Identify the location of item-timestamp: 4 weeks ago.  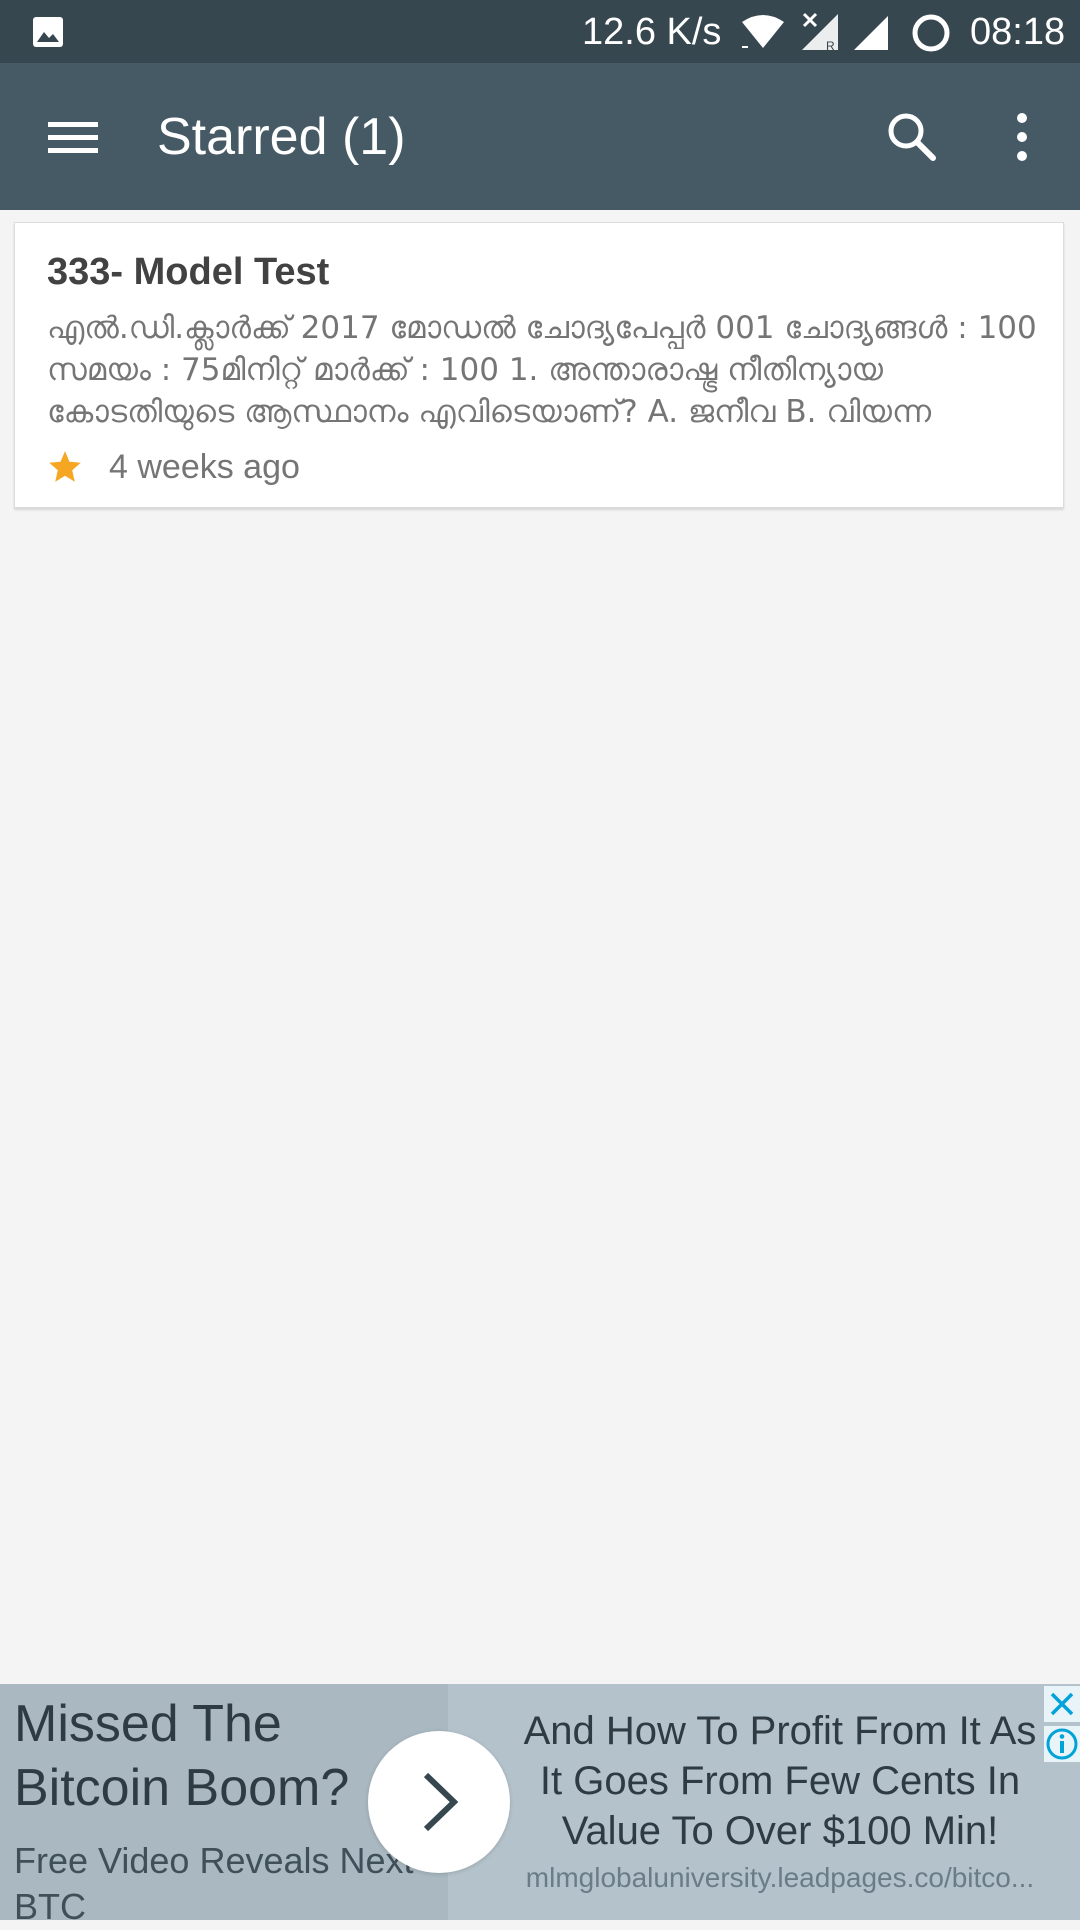
(204, 467).